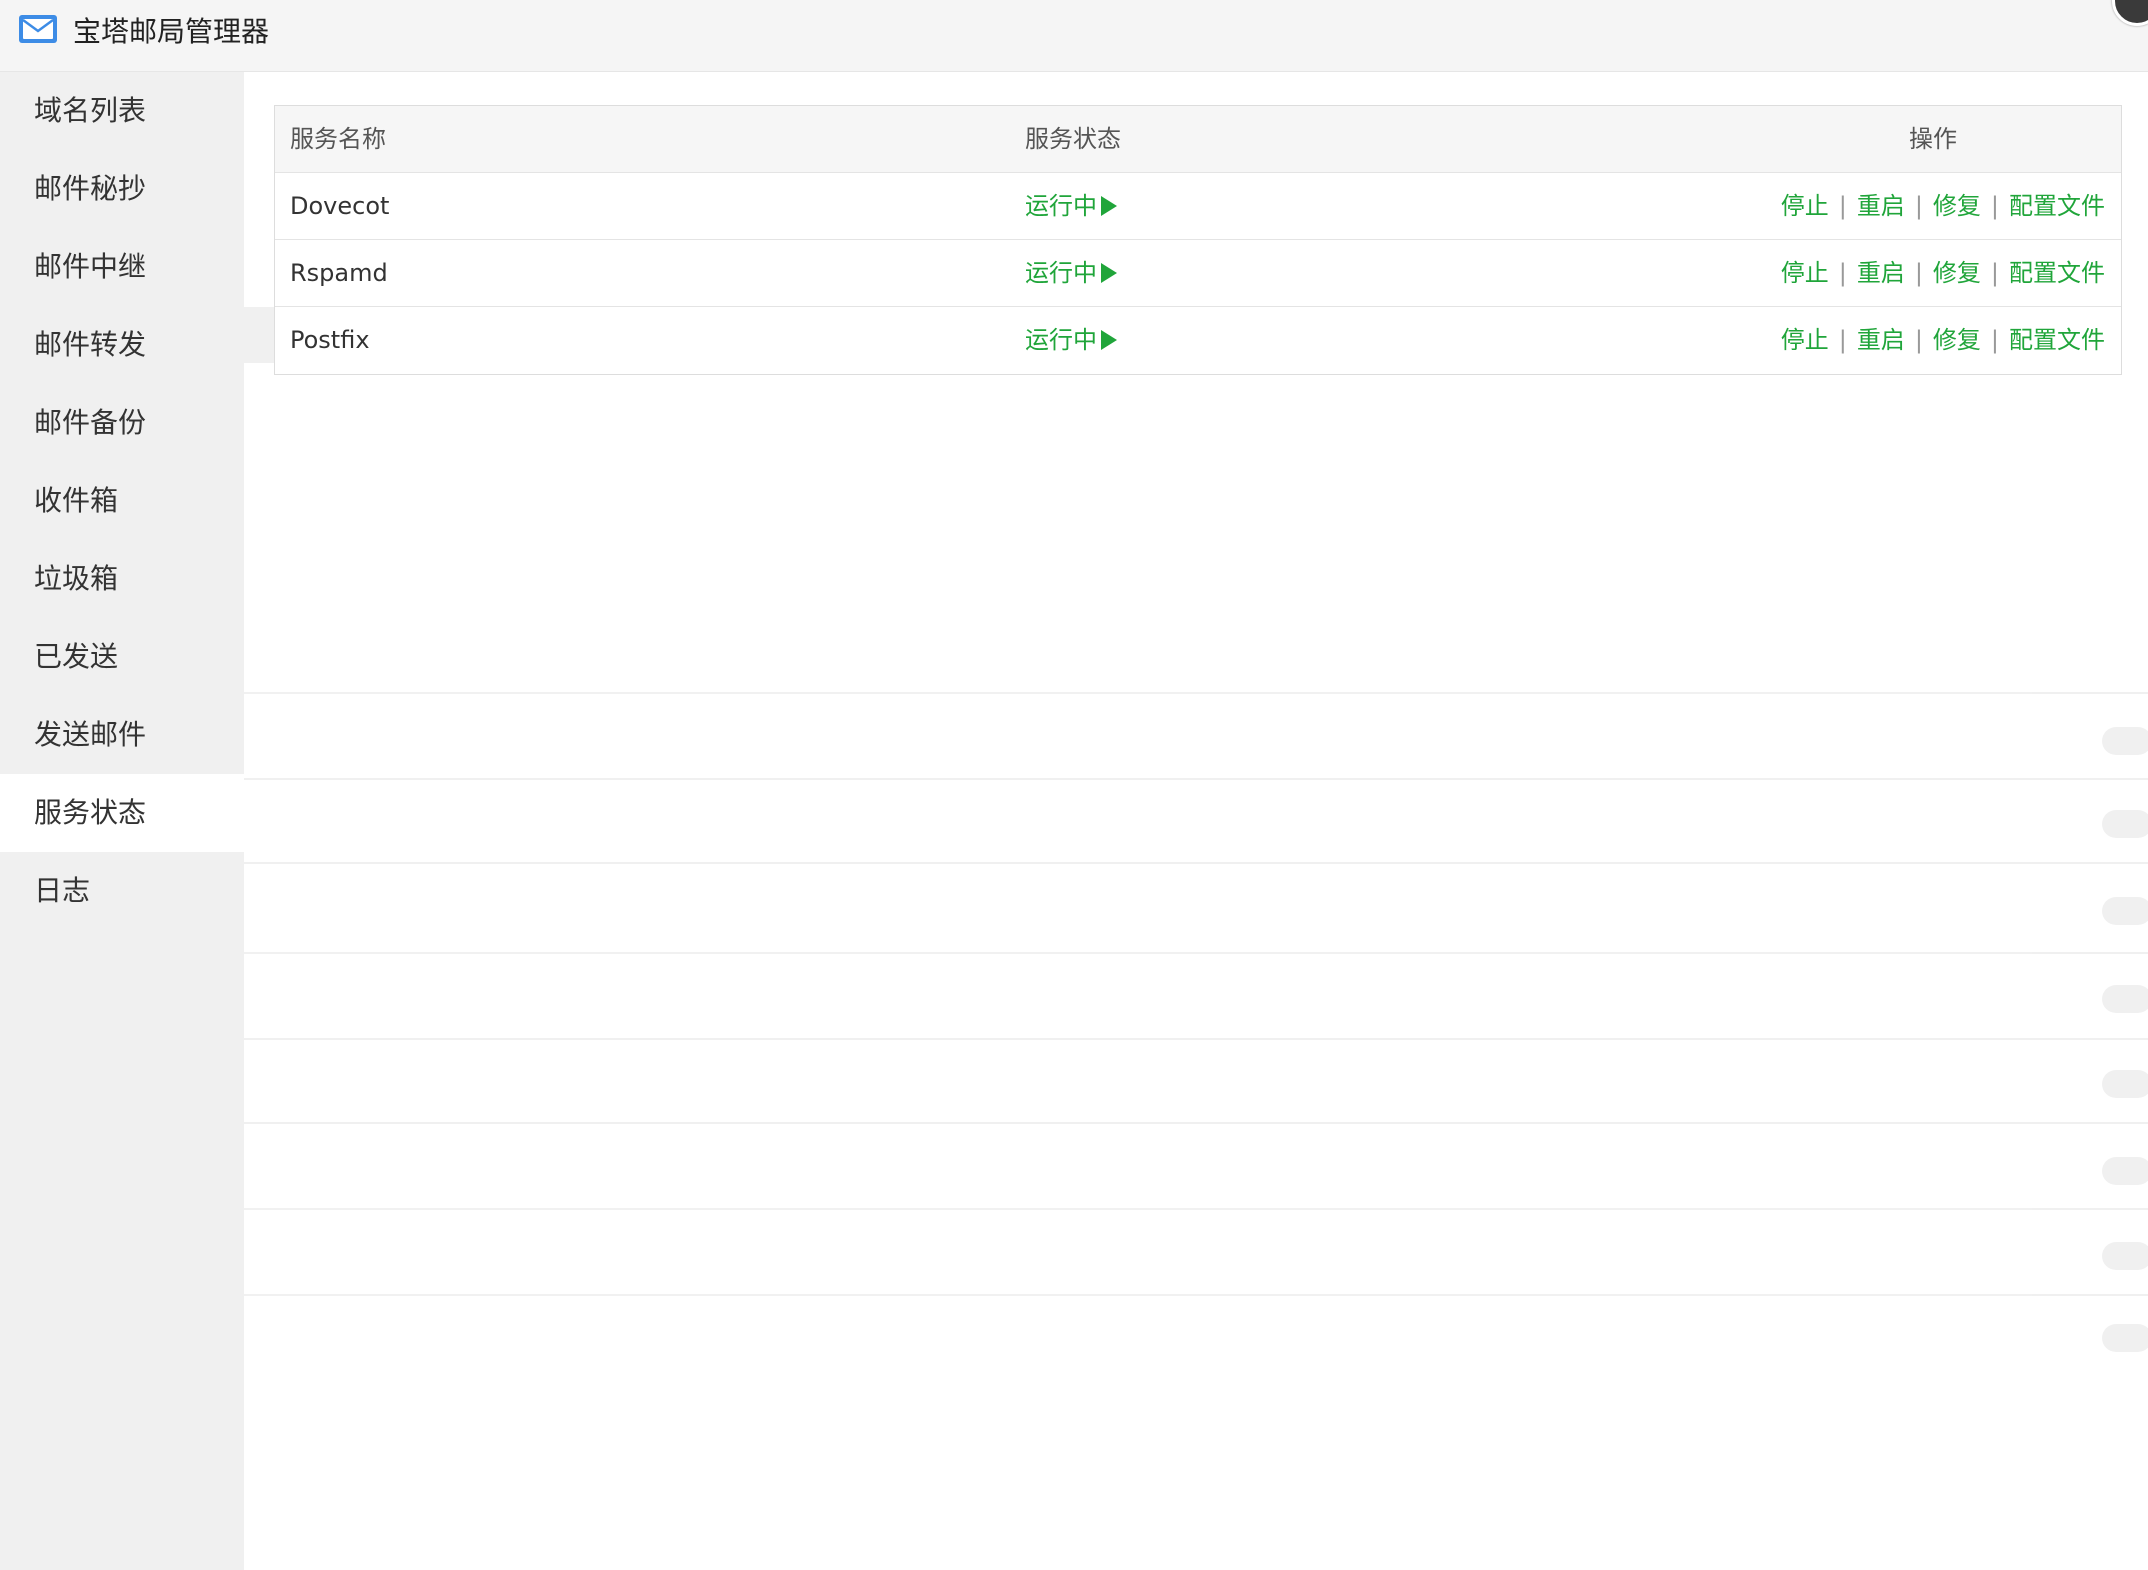 The image size is (2148, 1570). Describe the element at coordinates (1074, 36) in the screenshot. I see `title-bar: 宝塔邮局管理器` at that location.